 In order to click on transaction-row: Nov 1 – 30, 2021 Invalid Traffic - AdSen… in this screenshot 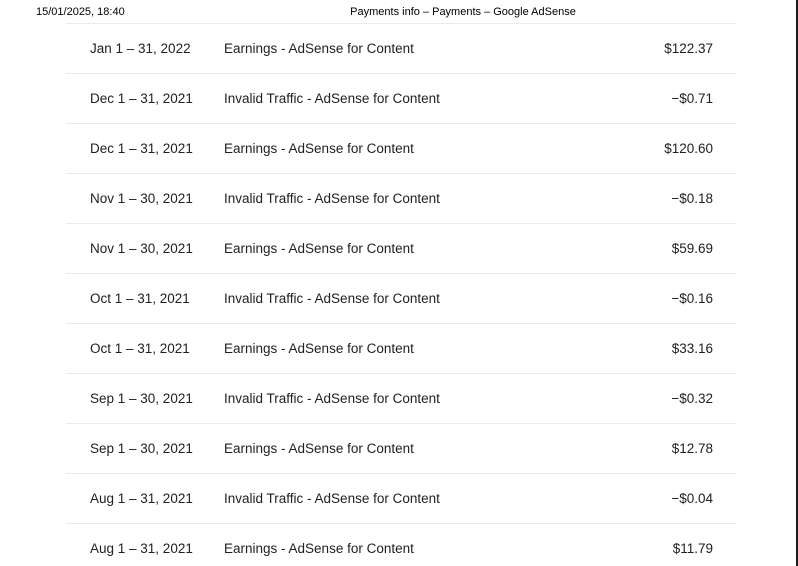, I will do `click(401, 198)`.